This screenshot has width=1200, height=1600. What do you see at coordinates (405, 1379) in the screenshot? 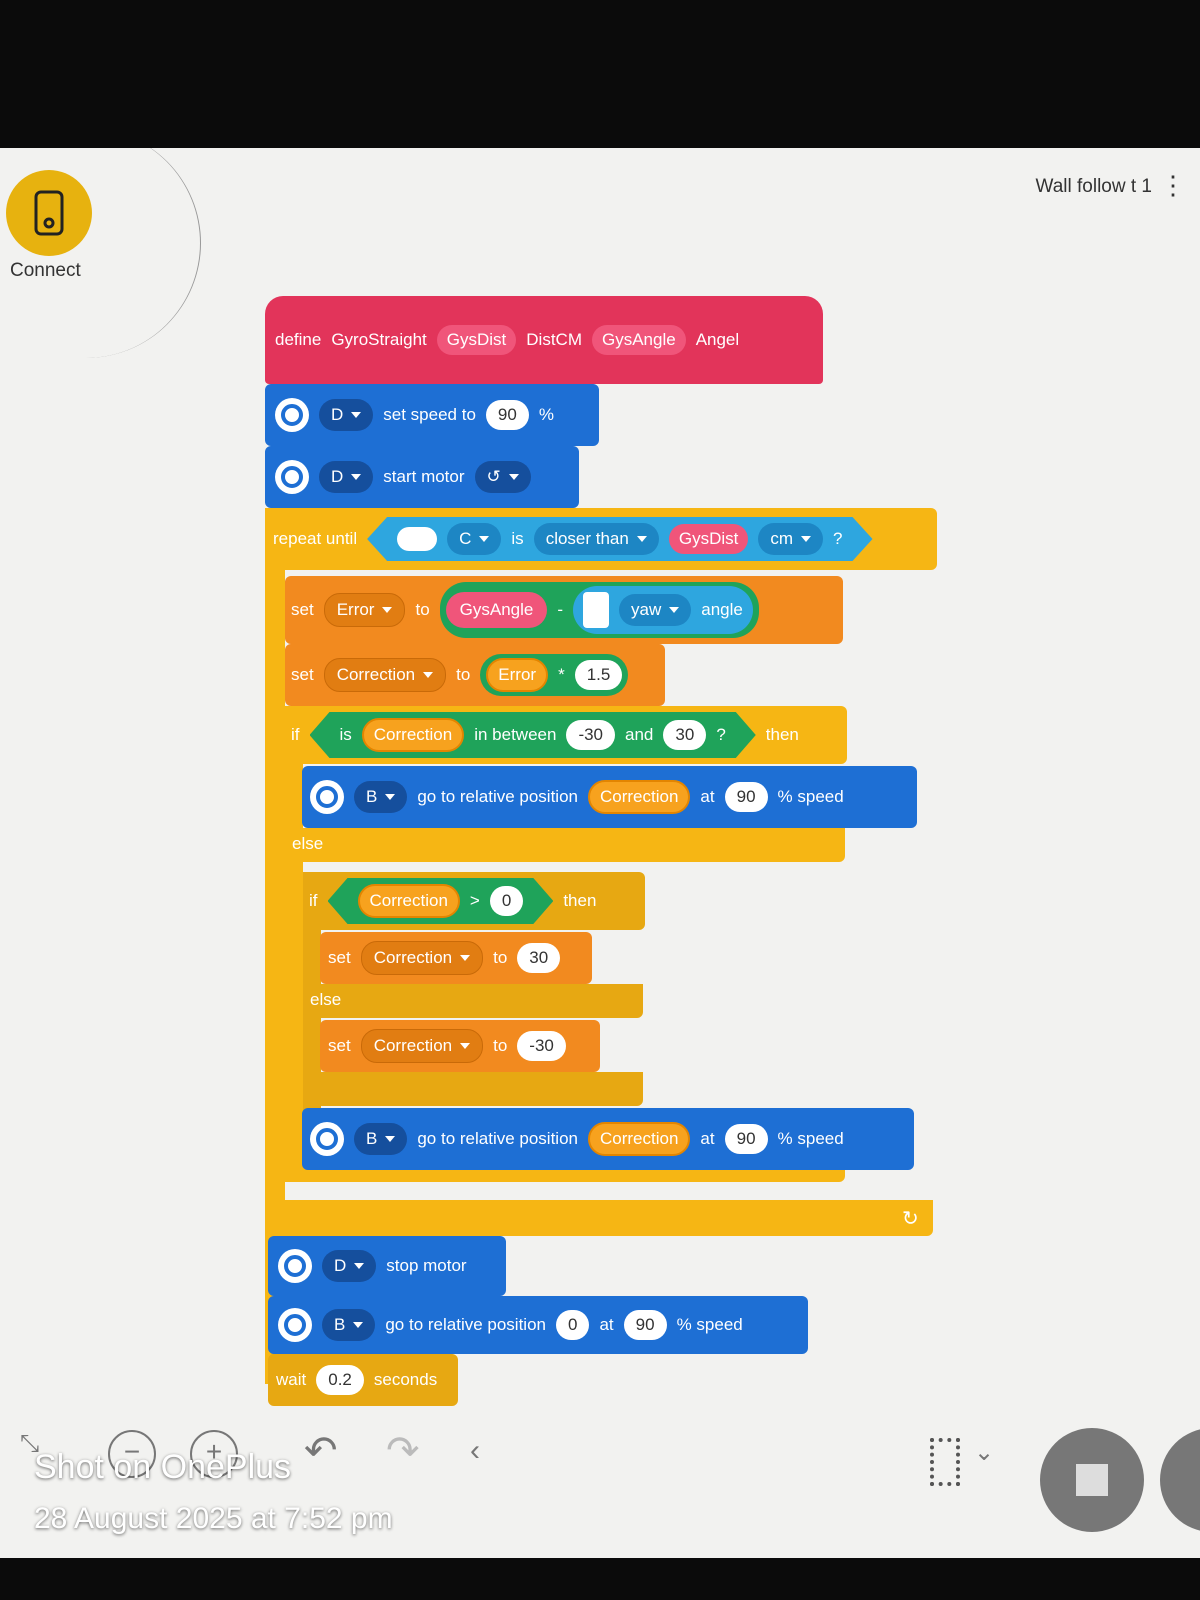
I see `seconds-label: seconds` at bounding box center [405, 1379].